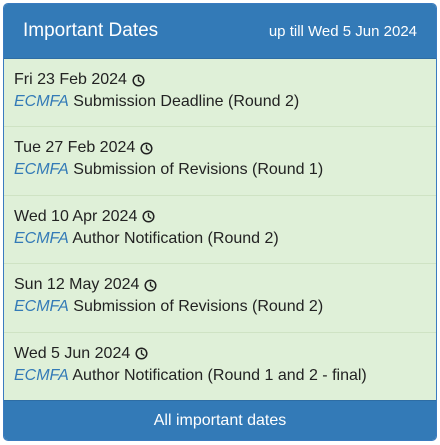 The height and width of the screenshot is (445, 440). Describe the element at coordinates (77, 285) in the screenshot. I see `item-date: Sun 12 May 2024` at that location.